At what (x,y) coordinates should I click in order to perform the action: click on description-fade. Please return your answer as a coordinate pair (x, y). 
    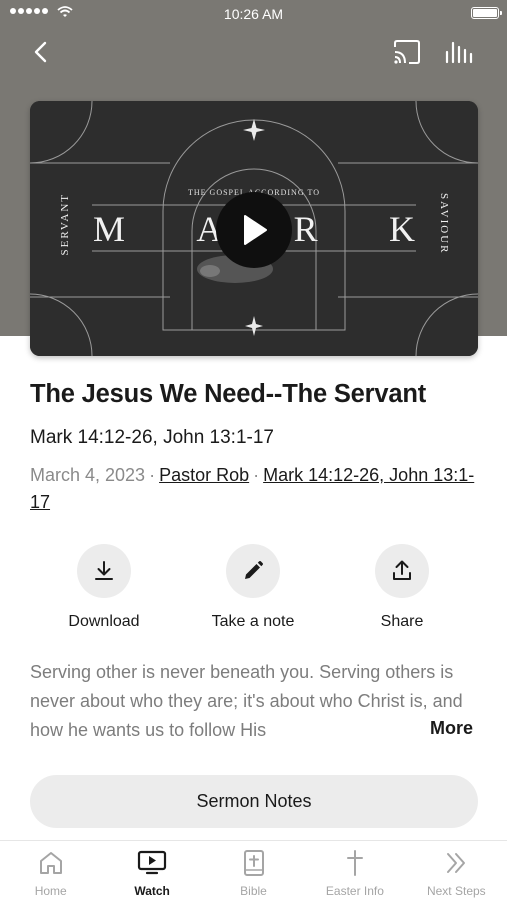
    Looking at the image, I should click on (385, 731).